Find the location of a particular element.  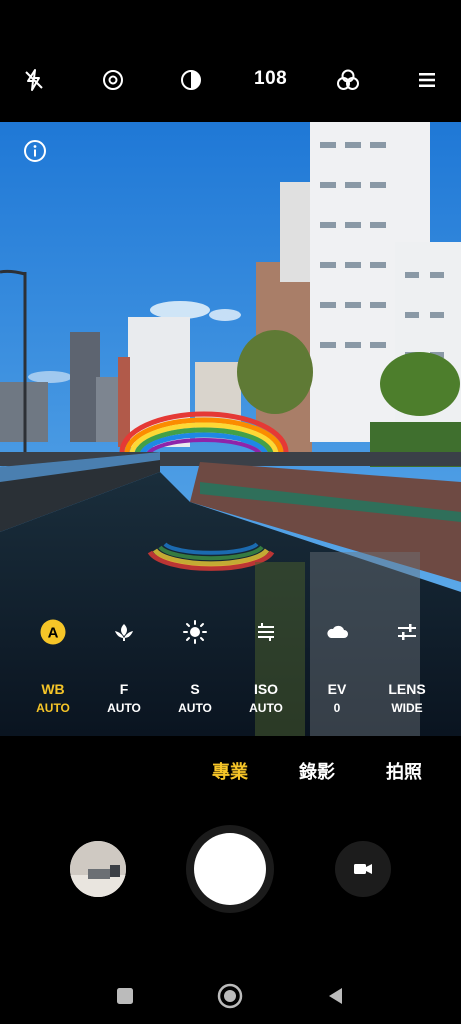

sliders-icon is located at coordinates (407, 632).